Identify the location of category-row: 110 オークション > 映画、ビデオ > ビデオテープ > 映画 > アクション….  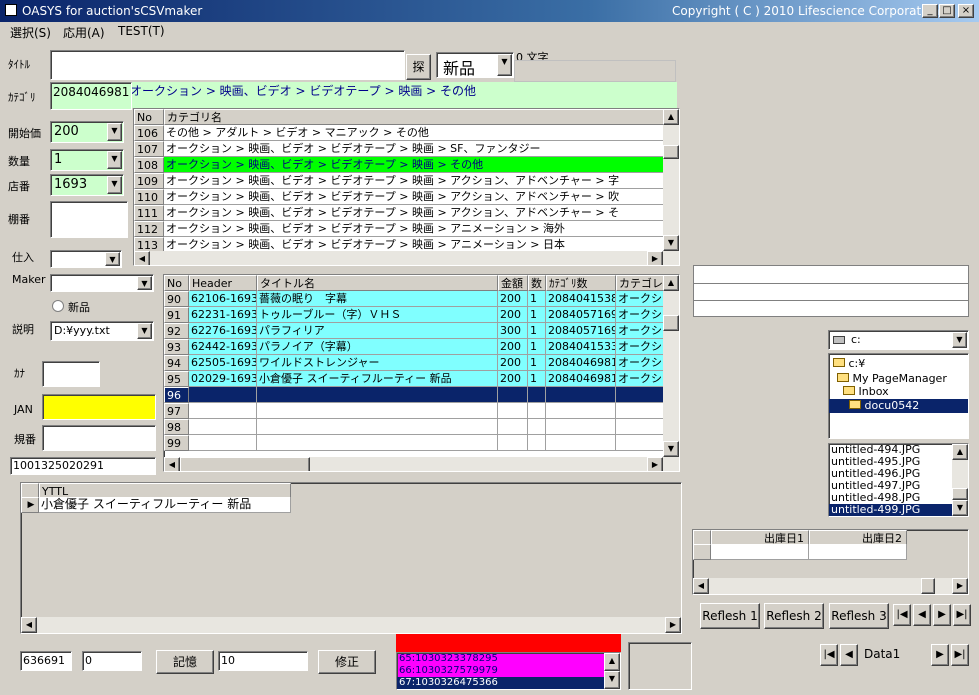
(399, 197).